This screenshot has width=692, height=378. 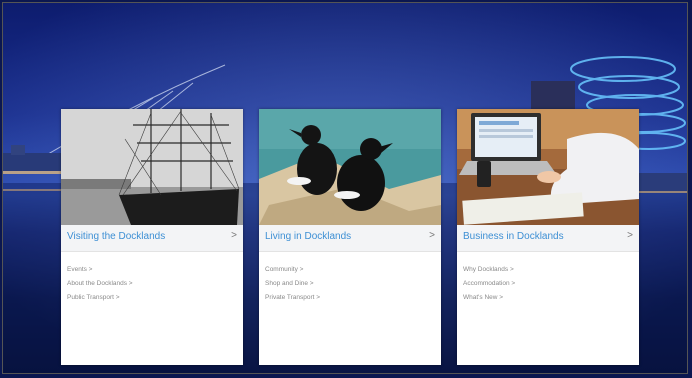 I want to click on link-shop-and-dine: Shop and Dine >, so click(x=292, y=284).